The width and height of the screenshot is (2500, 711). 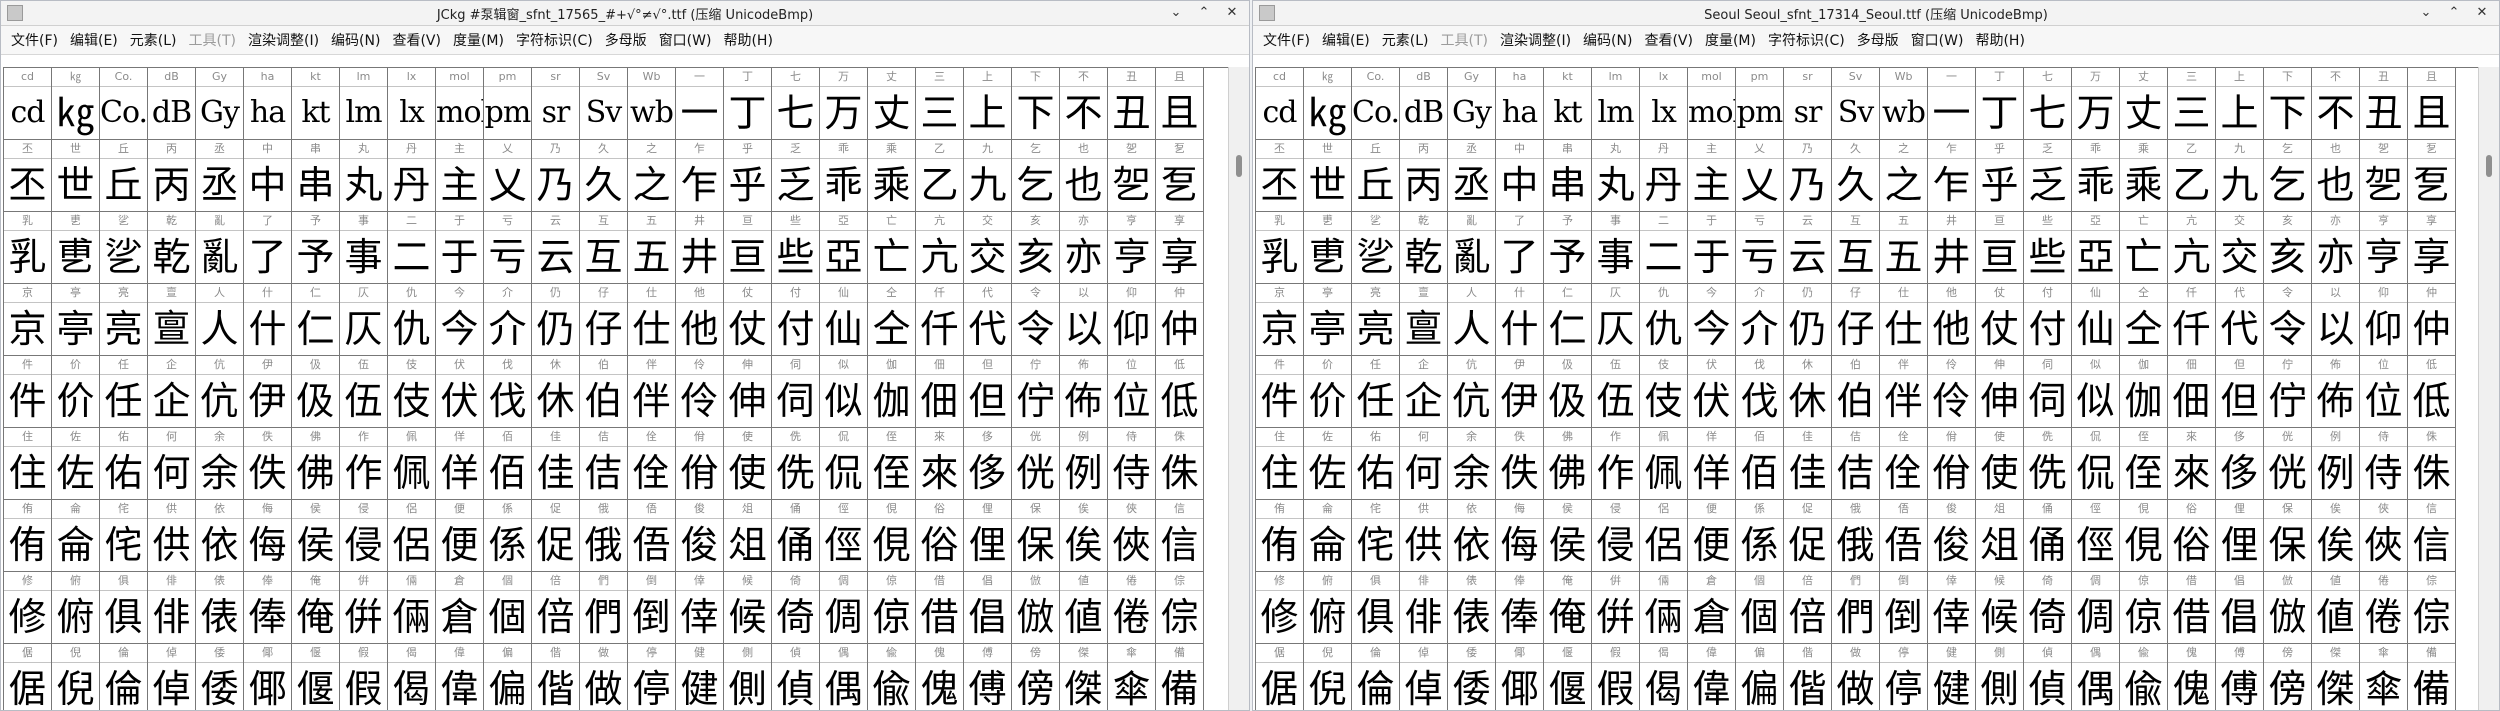 I want to click on glyph-cell: 也也, so click(x=2336, y=176).